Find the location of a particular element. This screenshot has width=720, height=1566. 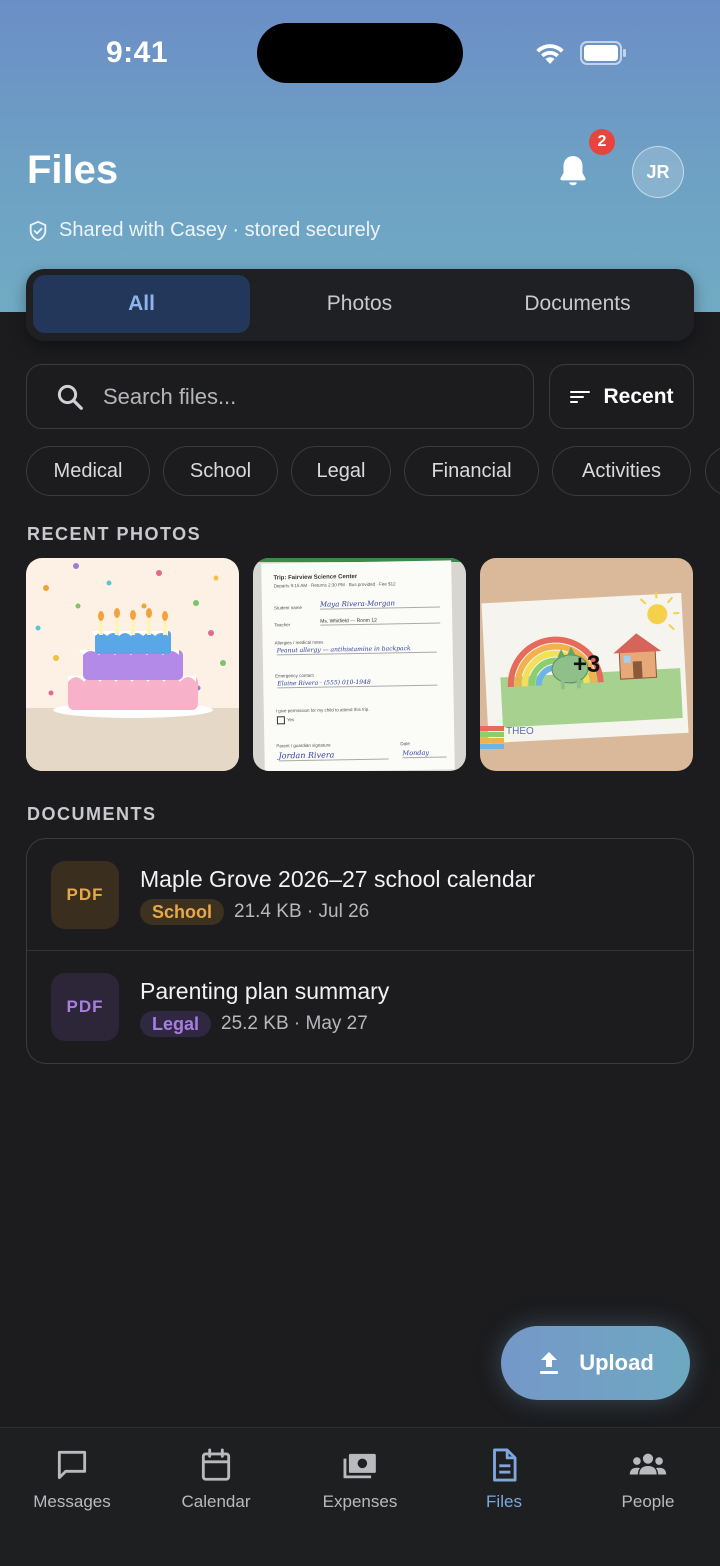

calendar-icon is located at coordinates (216, 1465).